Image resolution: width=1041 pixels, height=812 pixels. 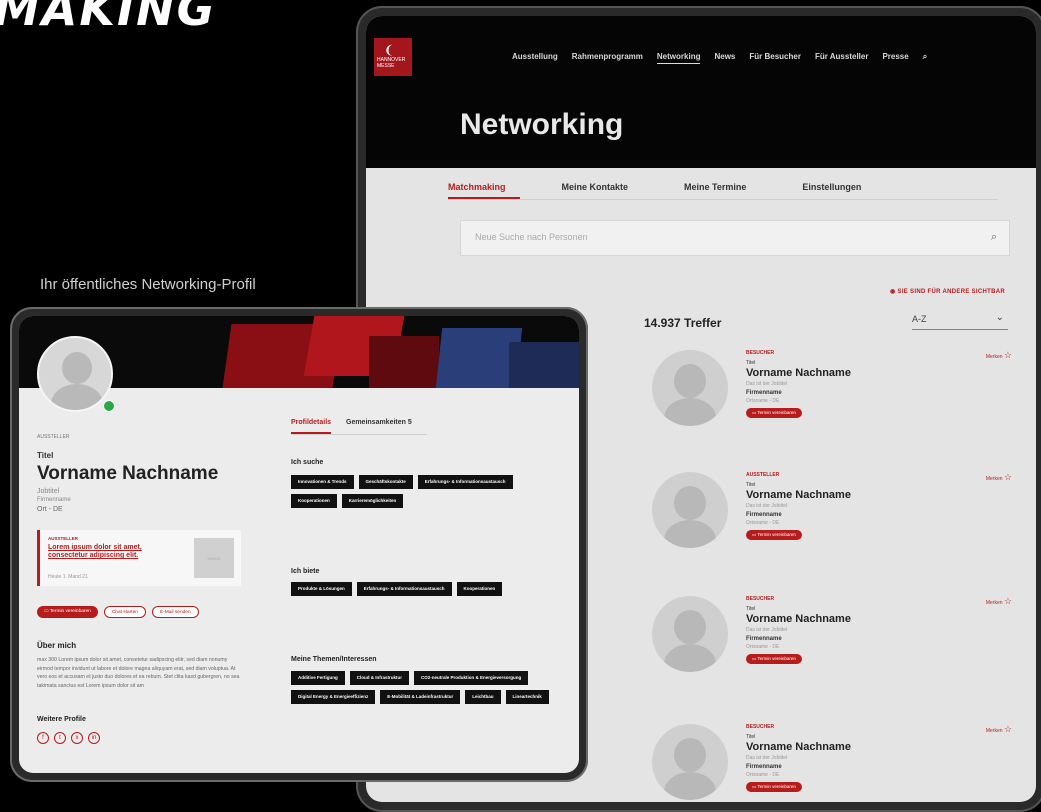 What do you see at coordinates (148, 284) in the screenshot?
I see `profile-caption: Ihr öffentliches Networking-Profil` at bounding box center [148, 284].